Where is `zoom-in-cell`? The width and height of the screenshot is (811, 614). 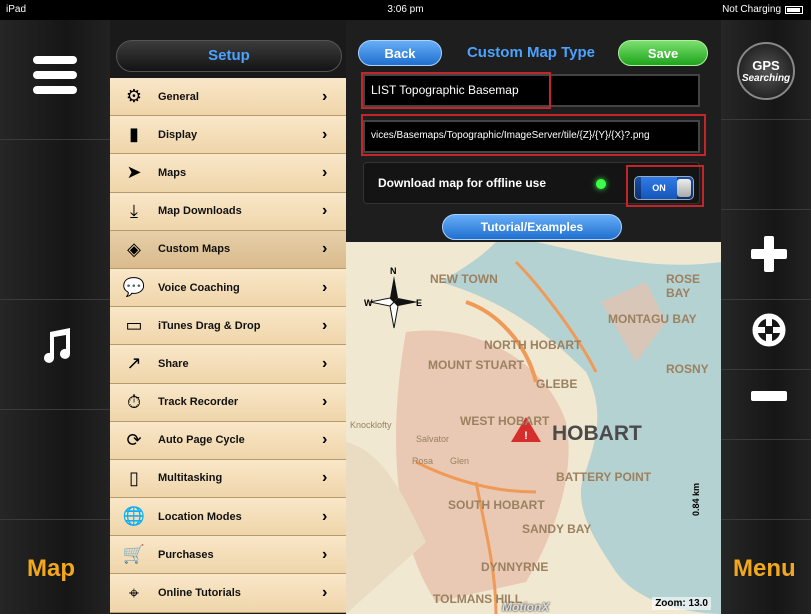
zoom-in-cell is located at coordinates (766, 255).